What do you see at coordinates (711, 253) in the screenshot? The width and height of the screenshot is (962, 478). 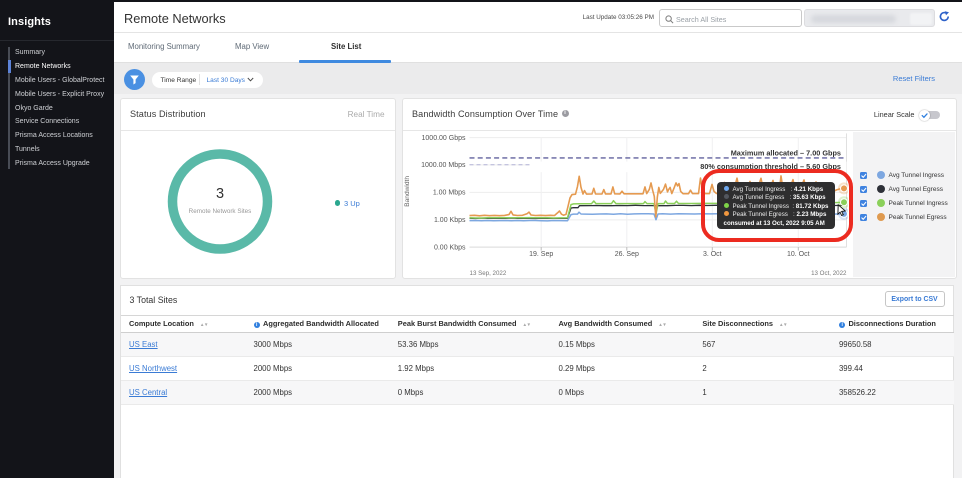 I see `svg-text: 3. Oct` at bounding box center [711, 253].